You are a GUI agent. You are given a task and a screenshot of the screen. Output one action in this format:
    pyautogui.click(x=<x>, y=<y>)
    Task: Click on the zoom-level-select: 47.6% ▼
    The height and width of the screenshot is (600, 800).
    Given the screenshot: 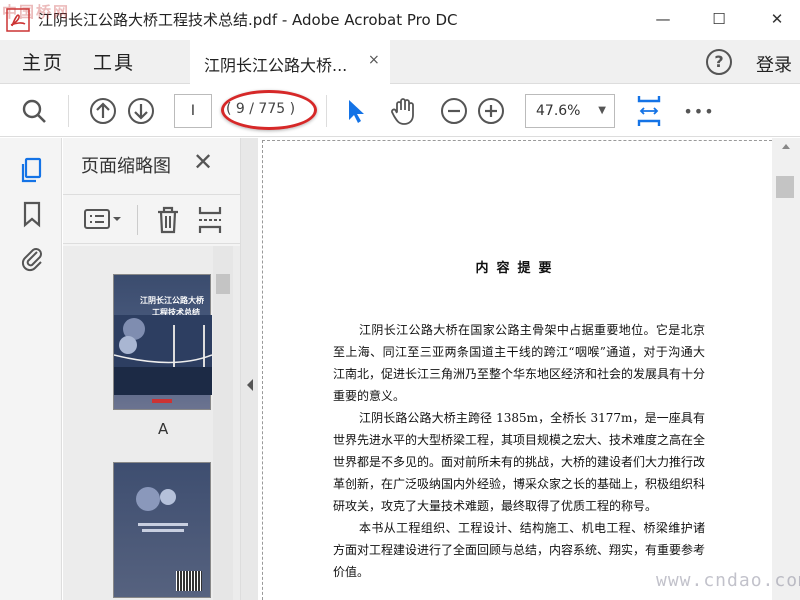 What is the action you would take?
    pyautogui.click(x=570, y=111)
    